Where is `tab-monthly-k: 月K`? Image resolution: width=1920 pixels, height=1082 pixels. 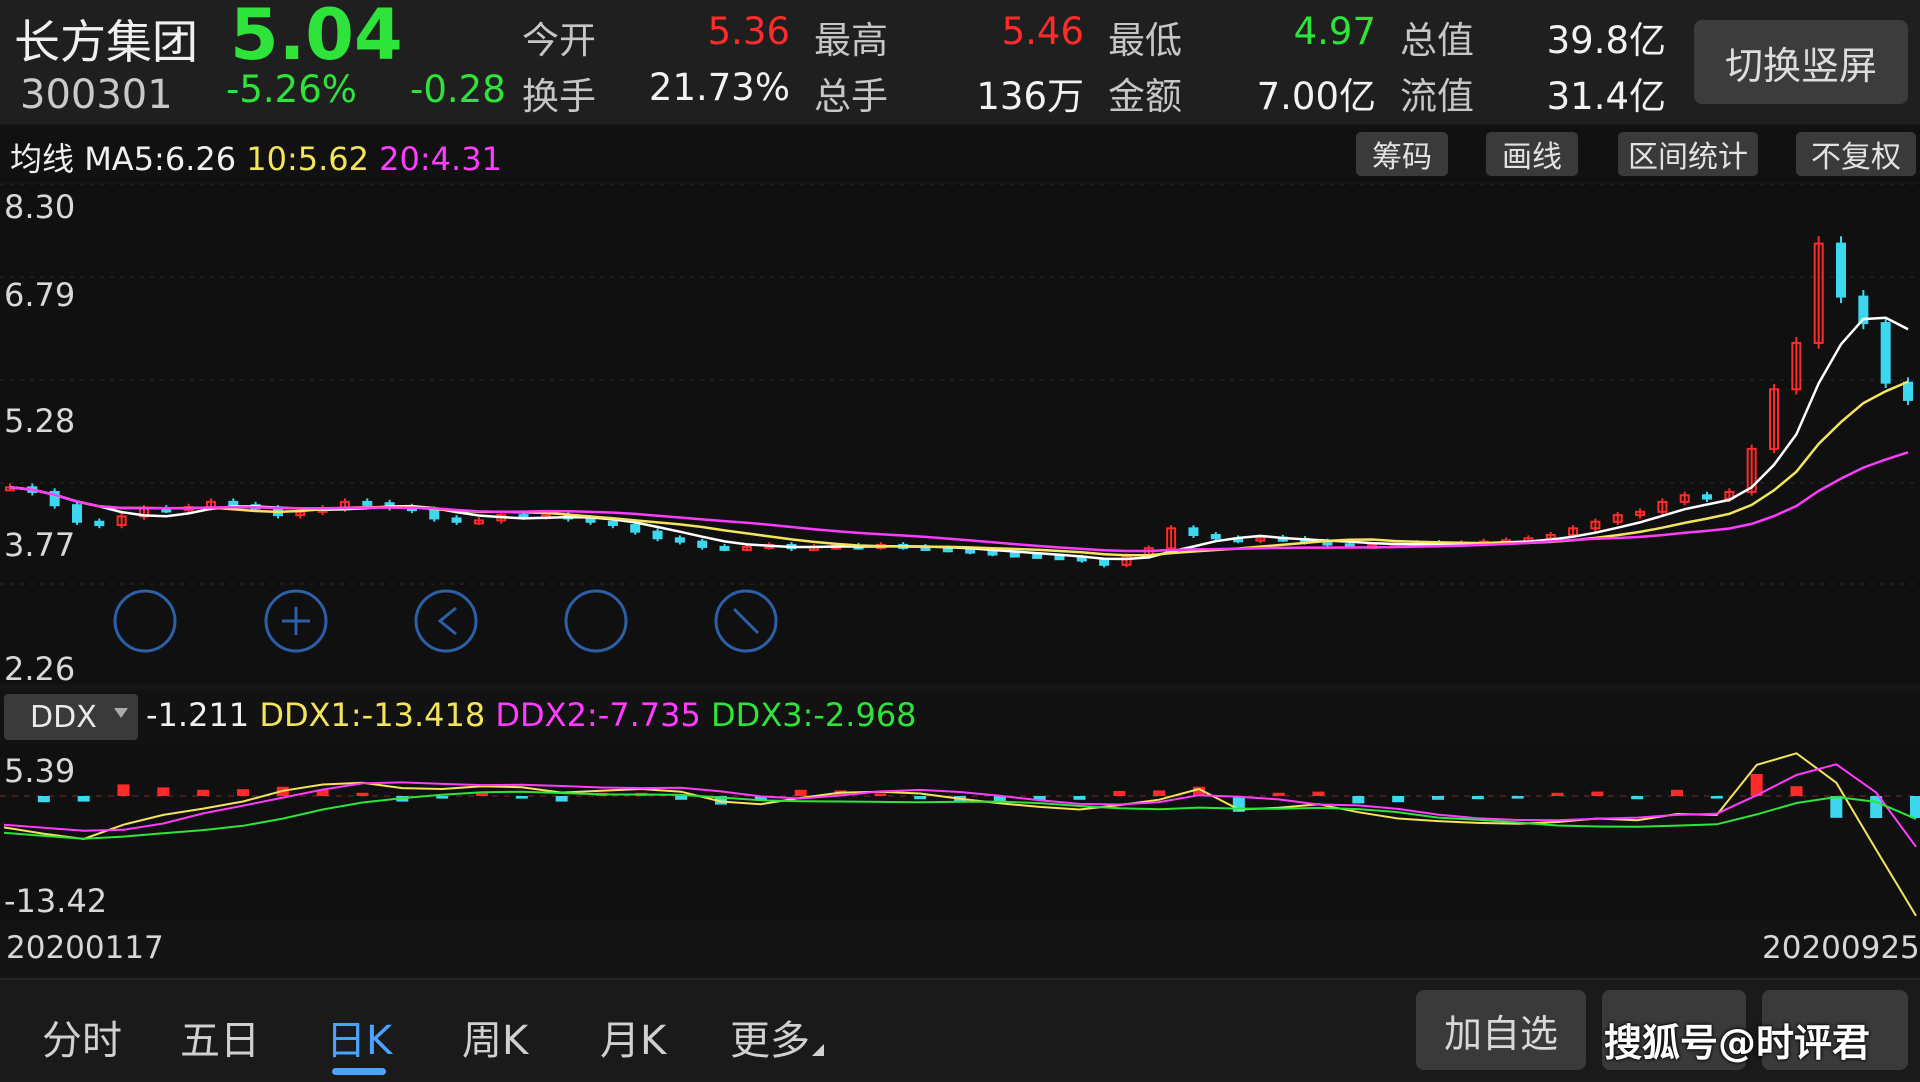
tab-monthly-k: 月K is located at coordinates (633, 1037).